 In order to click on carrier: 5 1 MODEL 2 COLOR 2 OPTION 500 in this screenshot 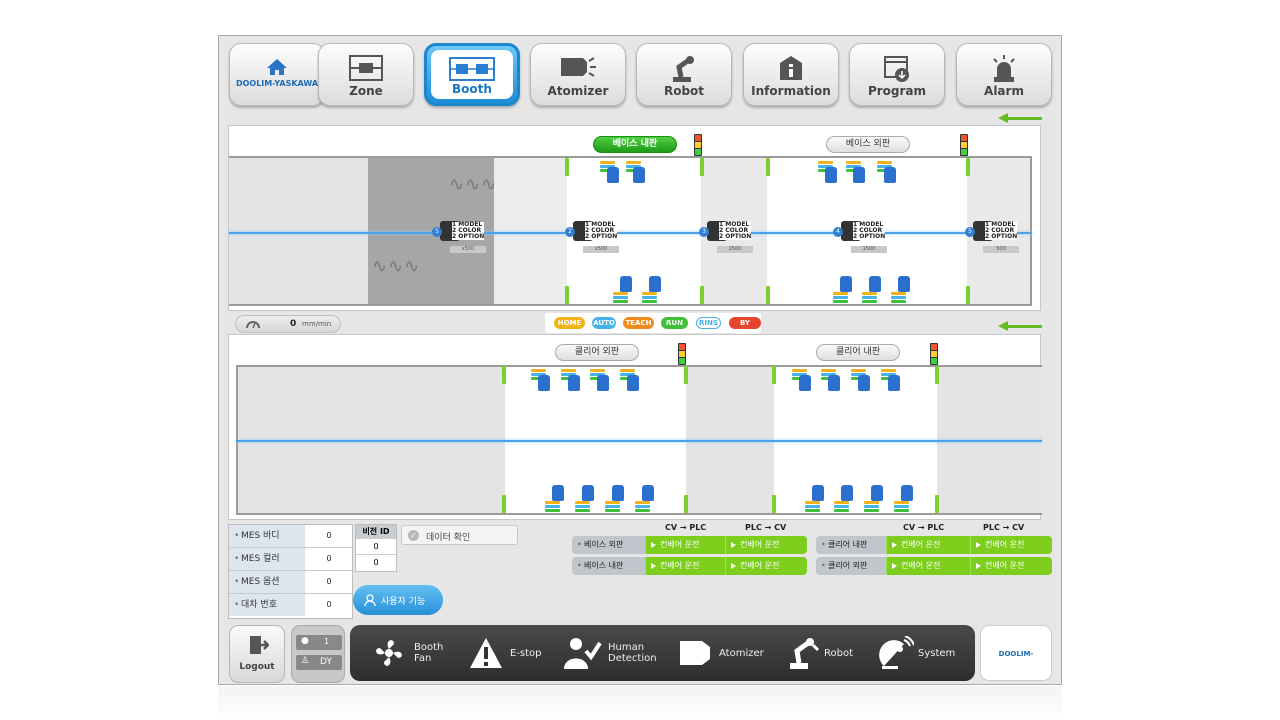, I will do `click(995, 238)`.